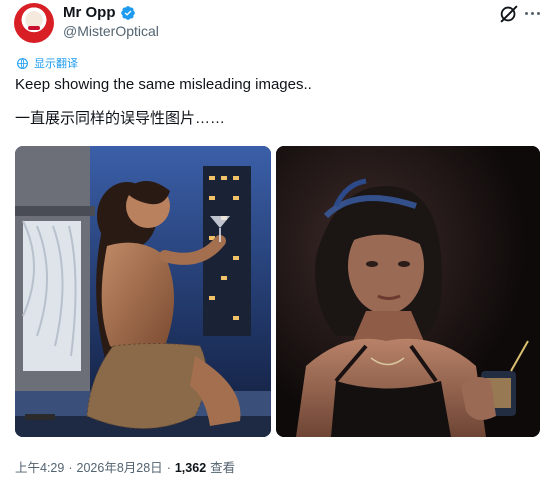 This screenshot has width=550, height=483. What do you see at coordinates (56, 64) in the screenshot?
I see `show-translation-label: 显示翻译` at bounding box center [56, 64].